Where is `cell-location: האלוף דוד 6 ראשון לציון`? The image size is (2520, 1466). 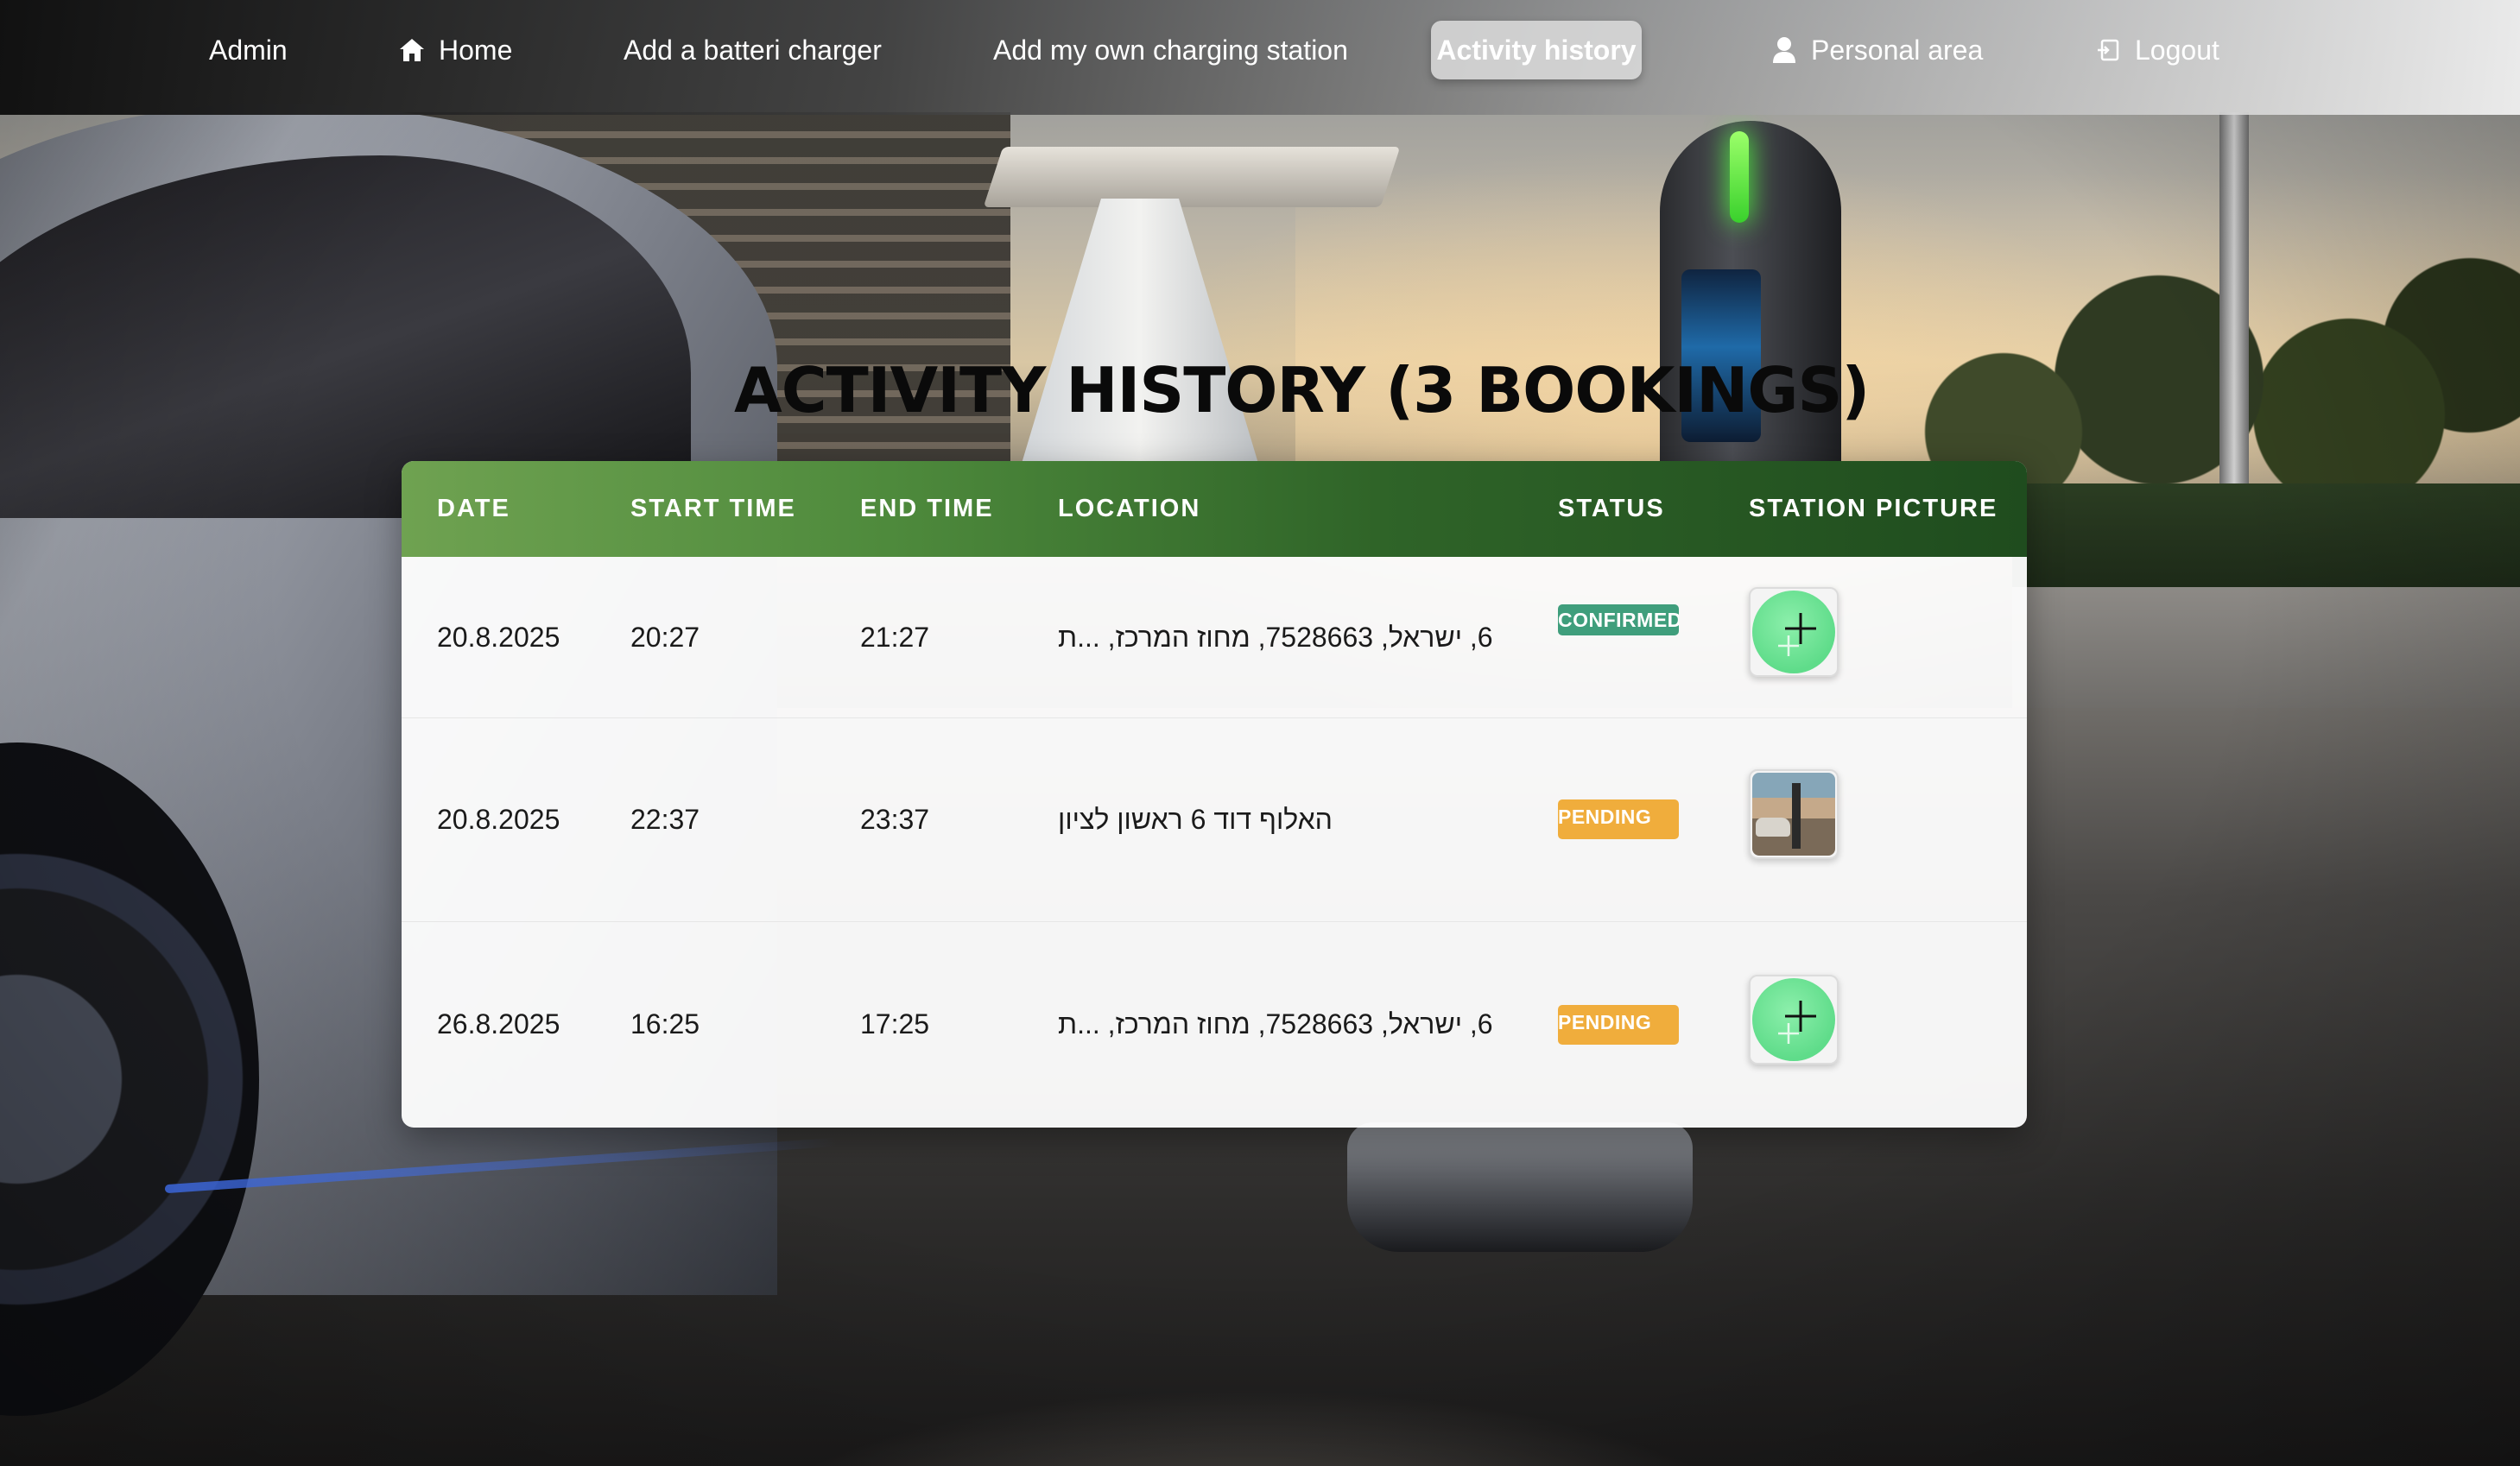
cell-location: האלוף דוד 6 ראשון לציון is located at coordinates (1282, 819).